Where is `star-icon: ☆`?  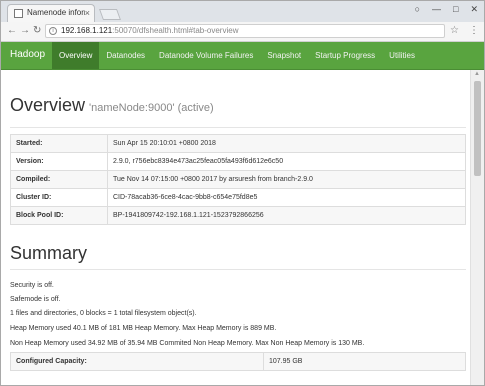
star-icon: ☆ is located at coordinates (454, 31).